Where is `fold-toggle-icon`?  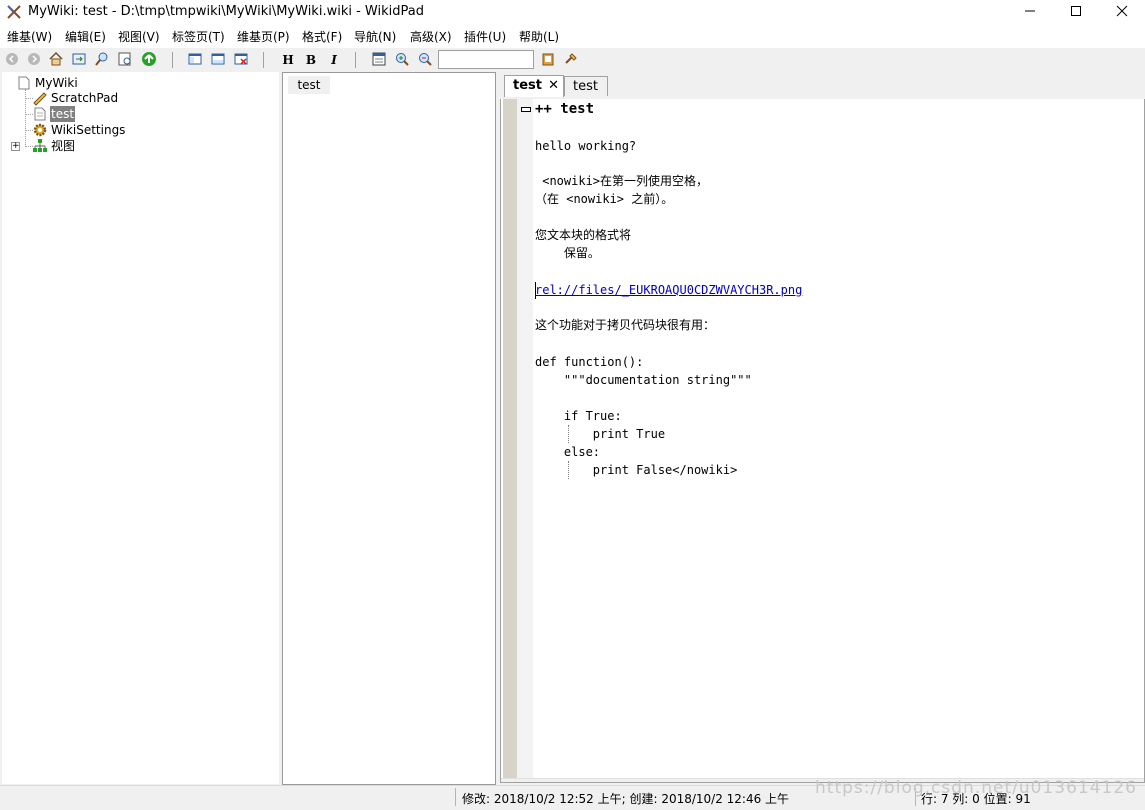 fold-toggle-icon is located at coordinates (526, 109).